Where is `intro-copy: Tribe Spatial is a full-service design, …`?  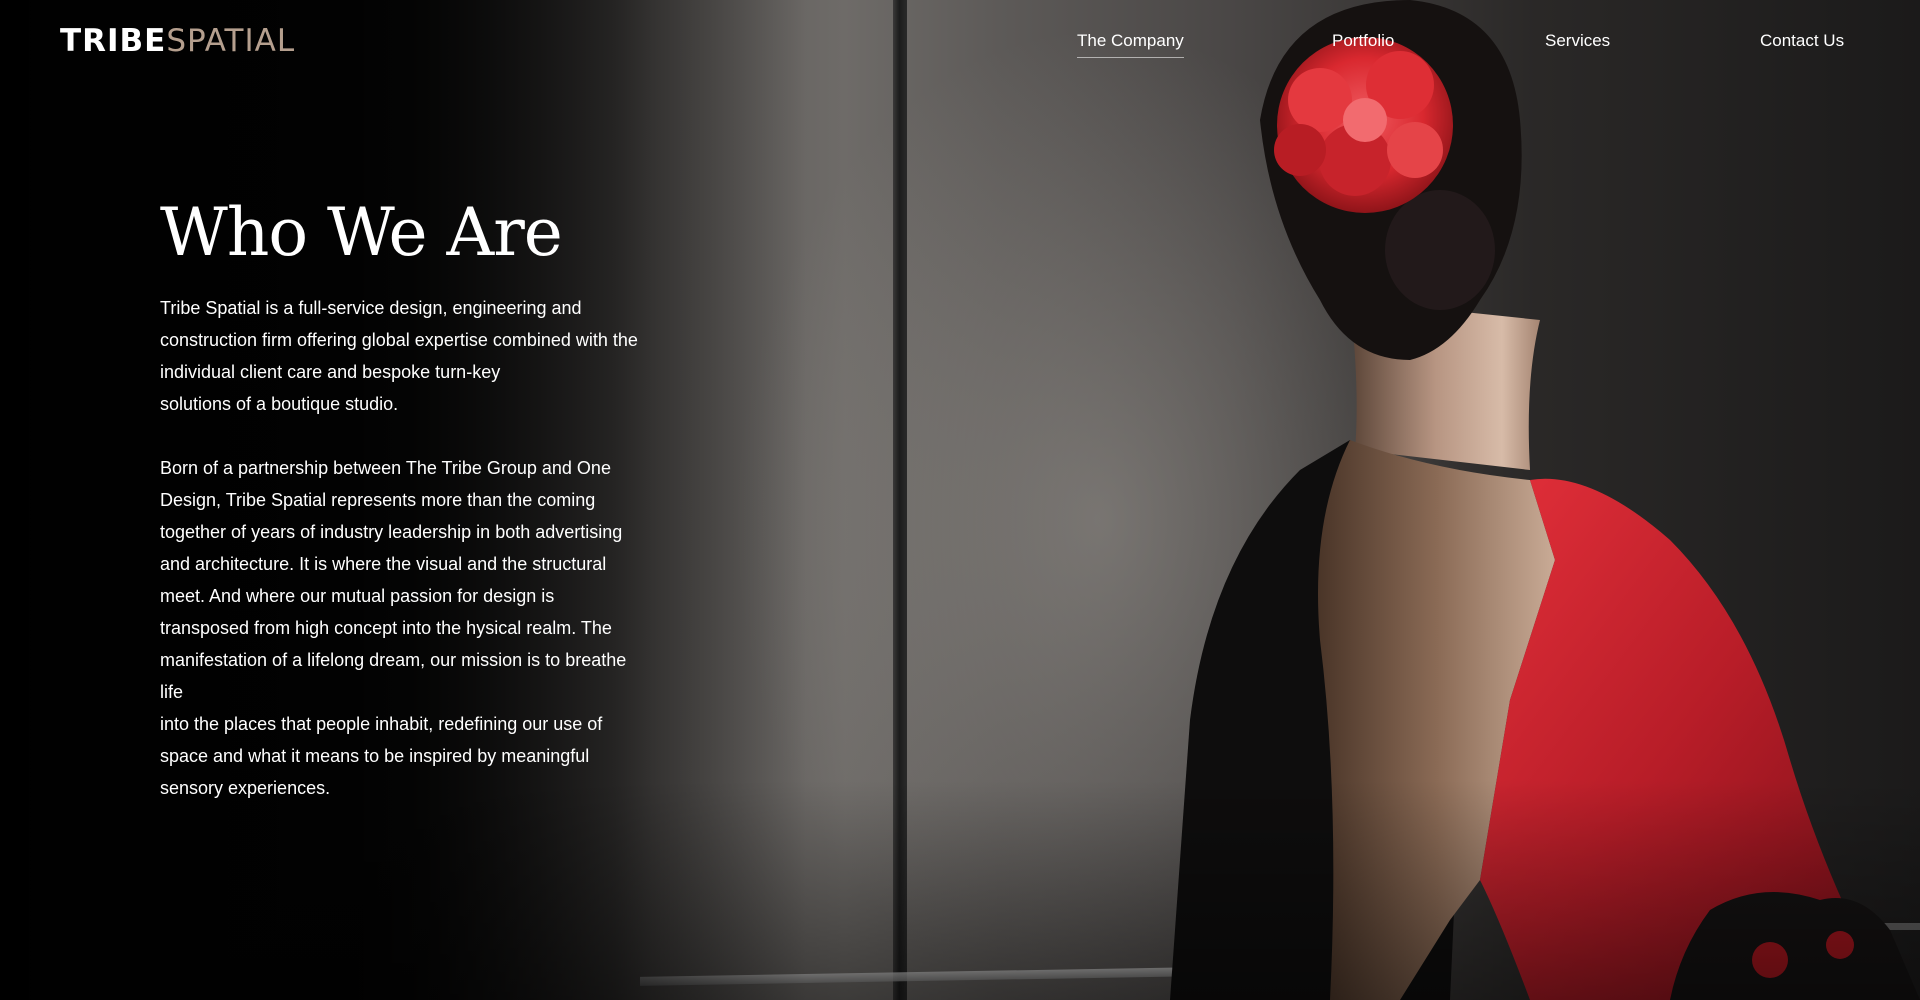
intro-copy: Tribe Spatial is a full-service design, … is located at coordinates (420, 564).